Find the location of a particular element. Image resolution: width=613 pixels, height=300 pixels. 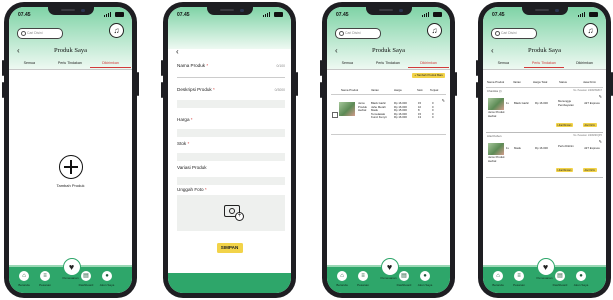

save-button: SIMPAN is located at coordinates (229, 248).